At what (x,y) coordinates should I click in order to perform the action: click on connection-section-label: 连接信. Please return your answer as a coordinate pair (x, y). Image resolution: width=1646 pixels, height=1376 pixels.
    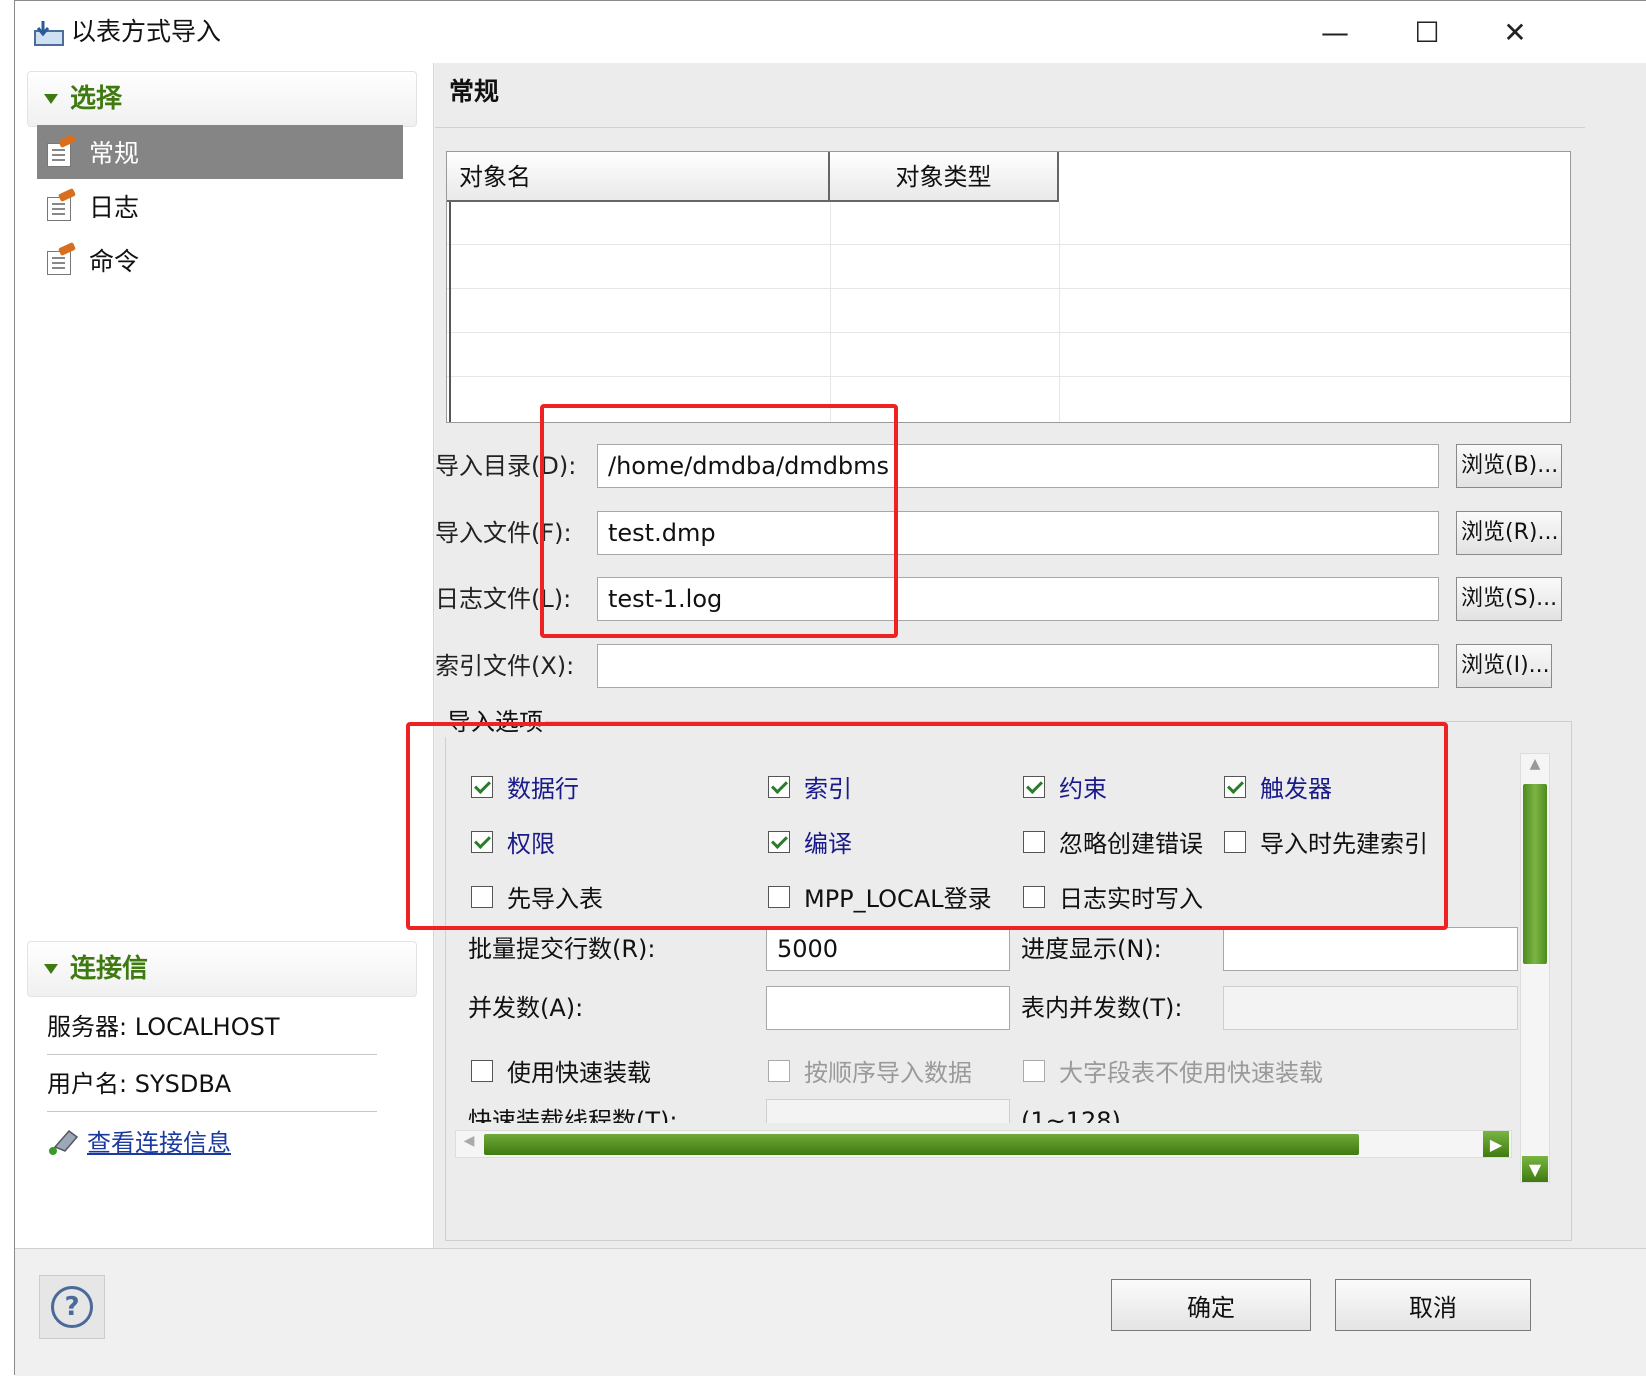
    Looking at the image, I should click on (109, 969).